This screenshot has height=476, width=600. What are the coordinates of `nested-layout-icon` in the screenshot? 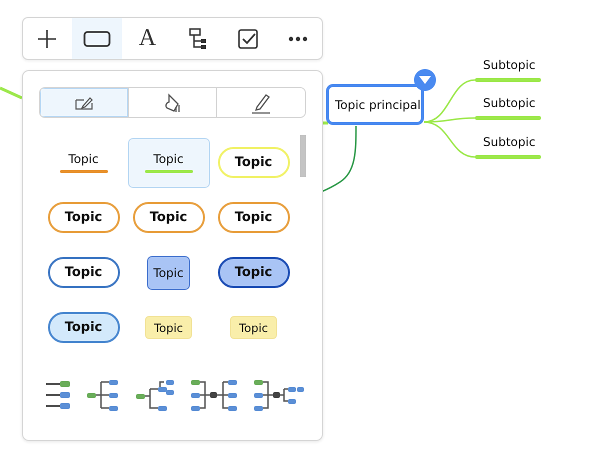 It's located at (155, 395).